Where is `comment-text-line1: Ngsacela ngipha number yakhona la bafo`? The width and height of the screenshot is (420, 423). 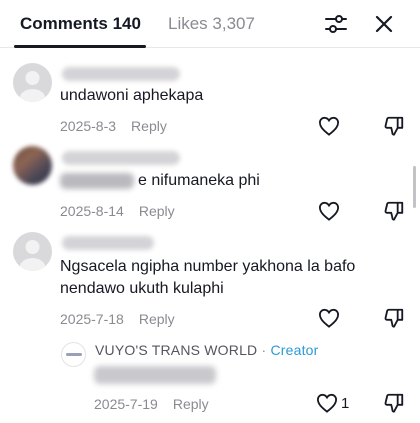 comment-text-line1: Ngsacela ngipha number yakhona la bafo is located at coordinates (208, 266).